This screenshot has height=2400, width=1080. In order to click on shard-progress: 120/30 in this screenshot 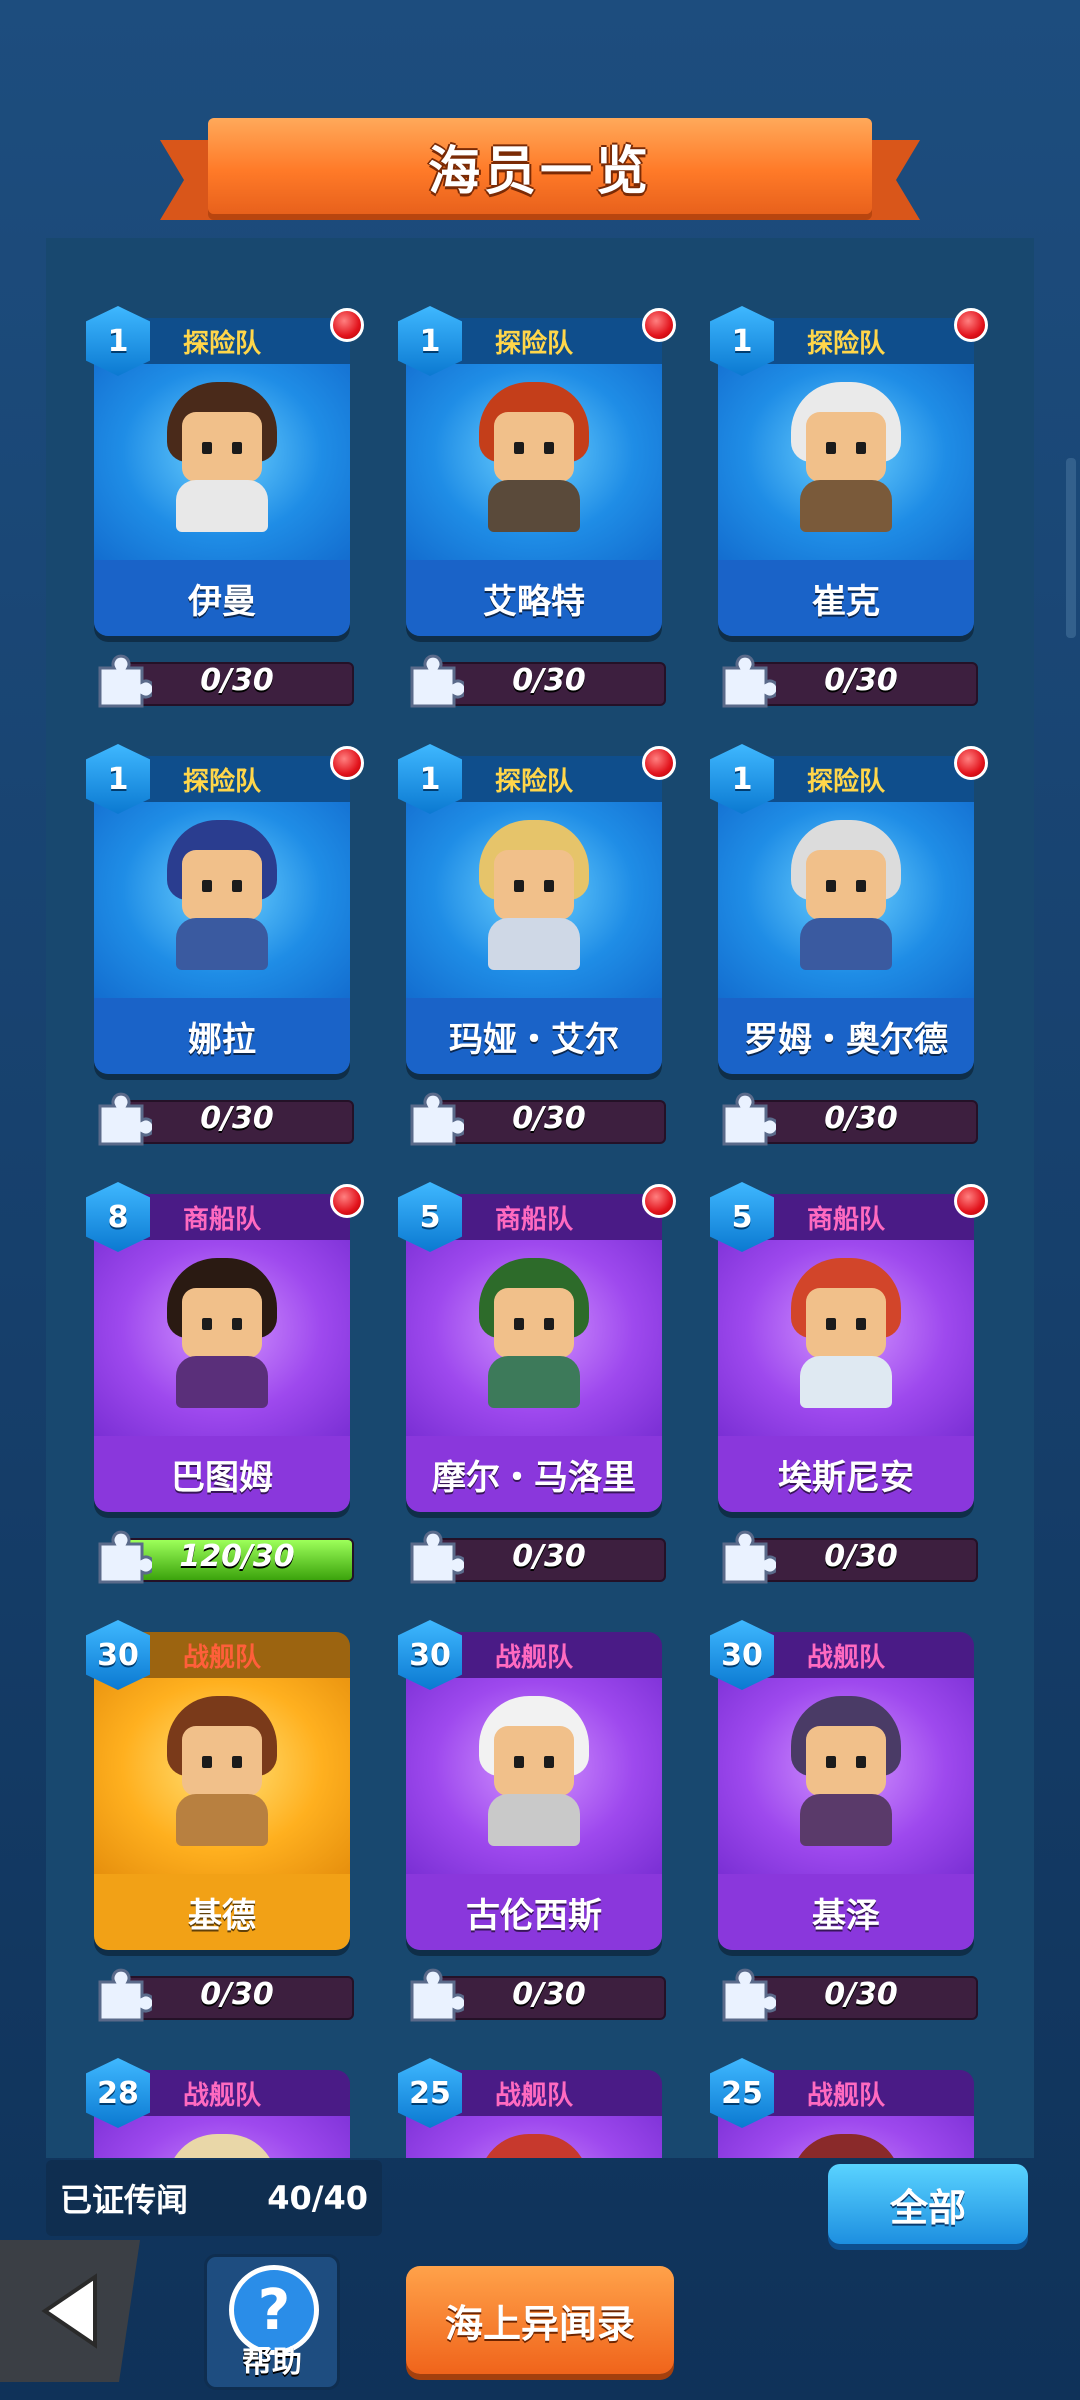, I will do `click(224, 1557)`.